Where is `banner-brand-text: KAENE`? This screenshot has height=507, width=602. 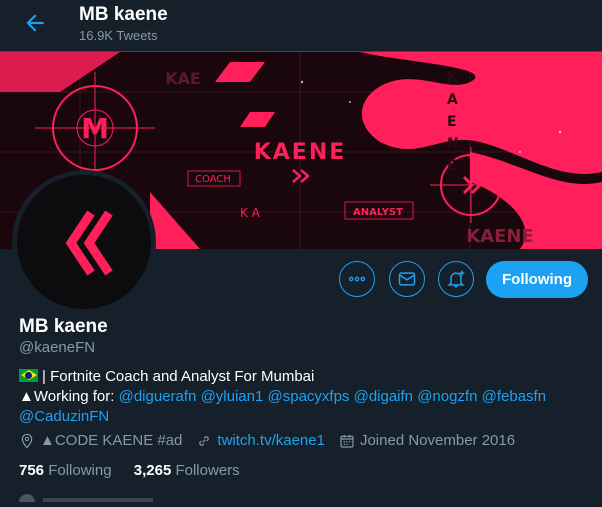
banner-brand-text: KAENE is located at coordinates (300, 152).